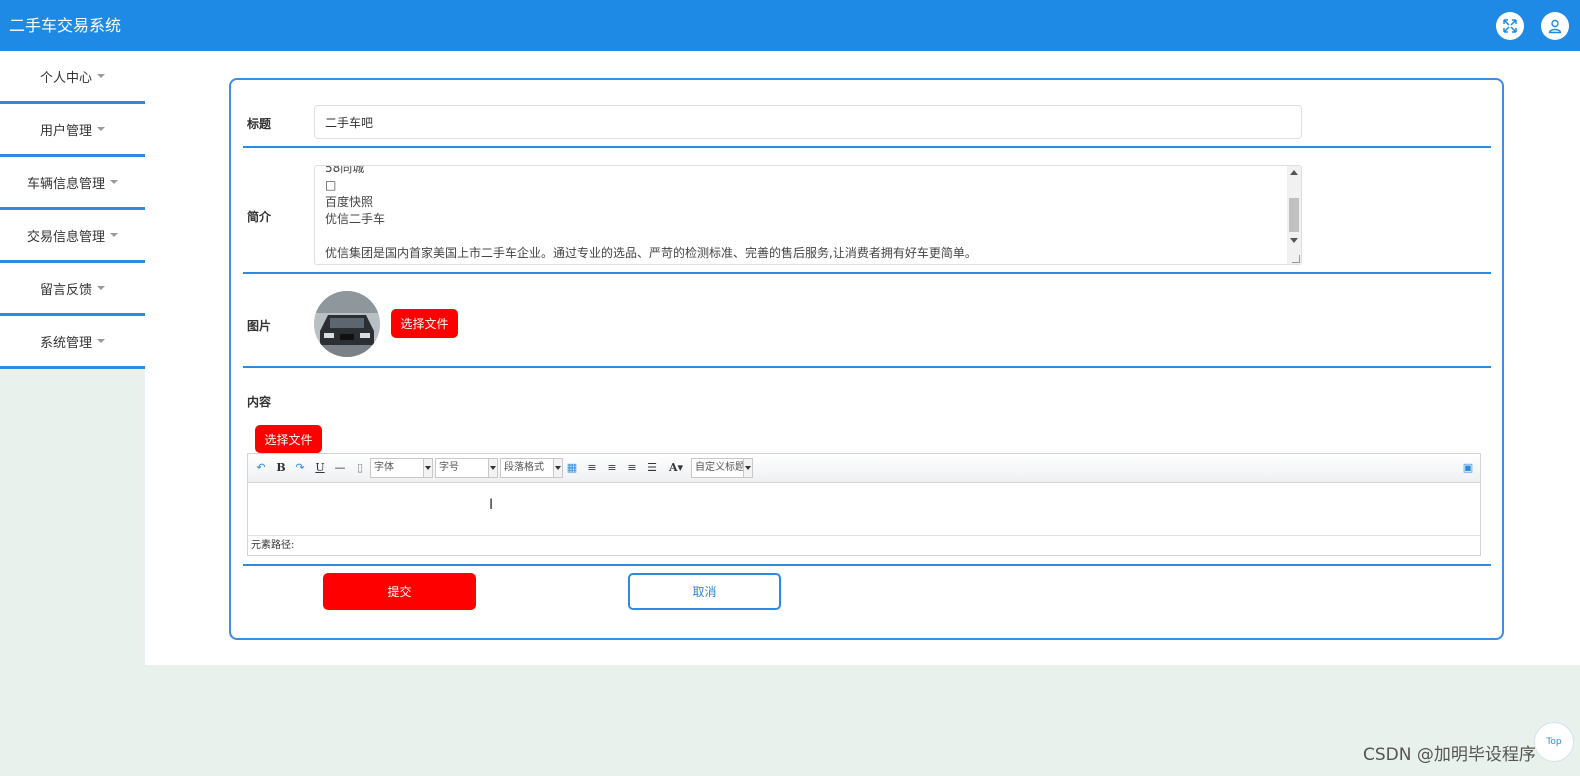 This screenshot has width=1580, height=776. What do you see at coordinates (592, 468) in the screenshot?
I see `align-left-icon: ≡` at bounding box center [592, 468].